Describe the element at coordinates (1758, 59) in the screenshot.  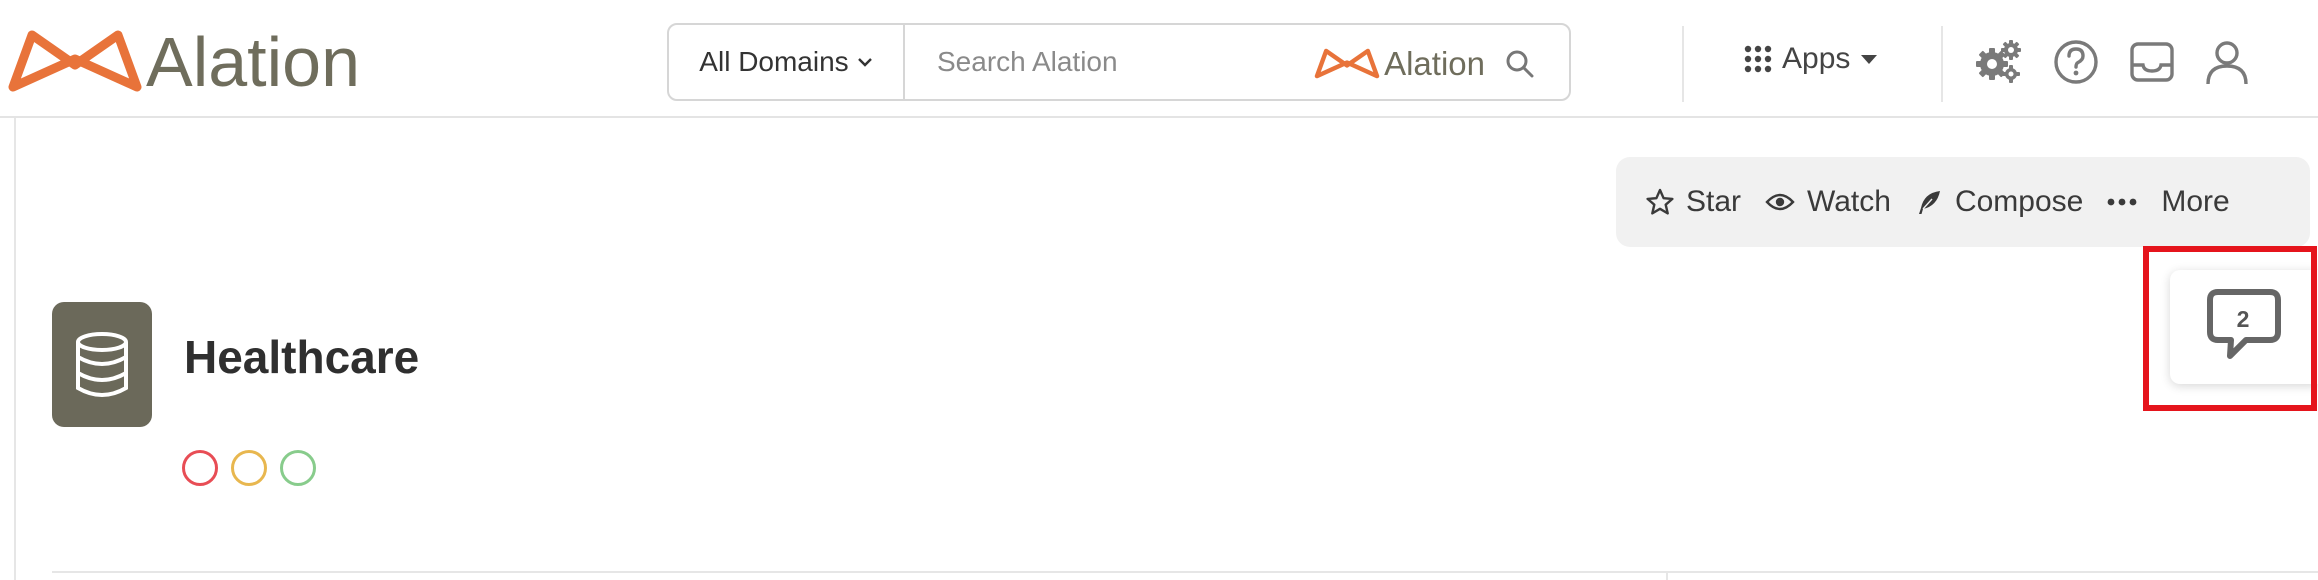
I see `grid-icon` at that location.